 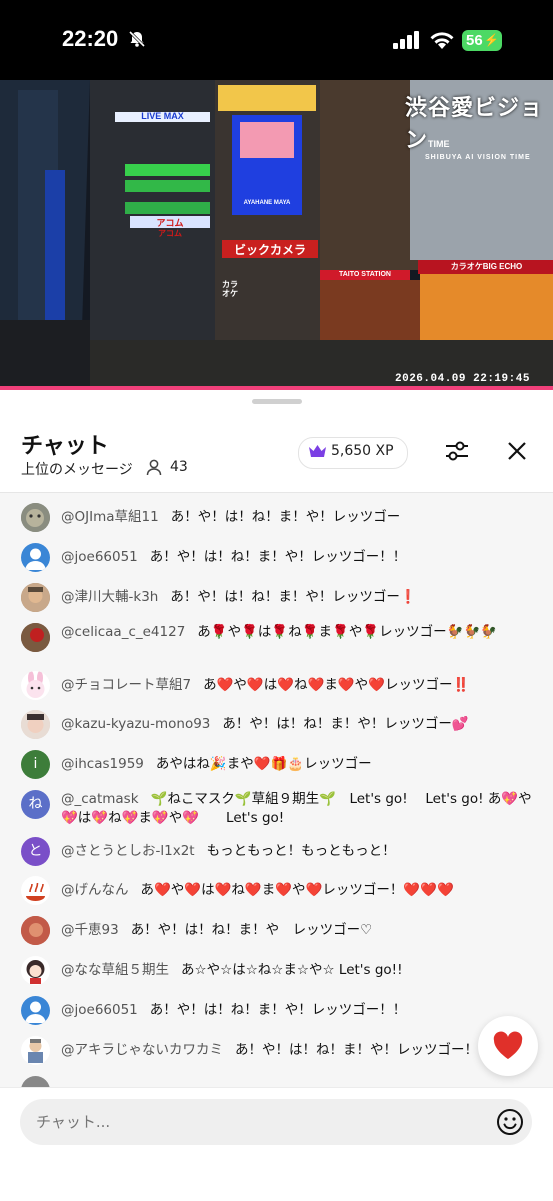 What do you see at coordinates (478, 157) in the screenshot?
I see `logo-subtitle: SHIBUYA AI VISION TIME` at bounding box center [478, 157].